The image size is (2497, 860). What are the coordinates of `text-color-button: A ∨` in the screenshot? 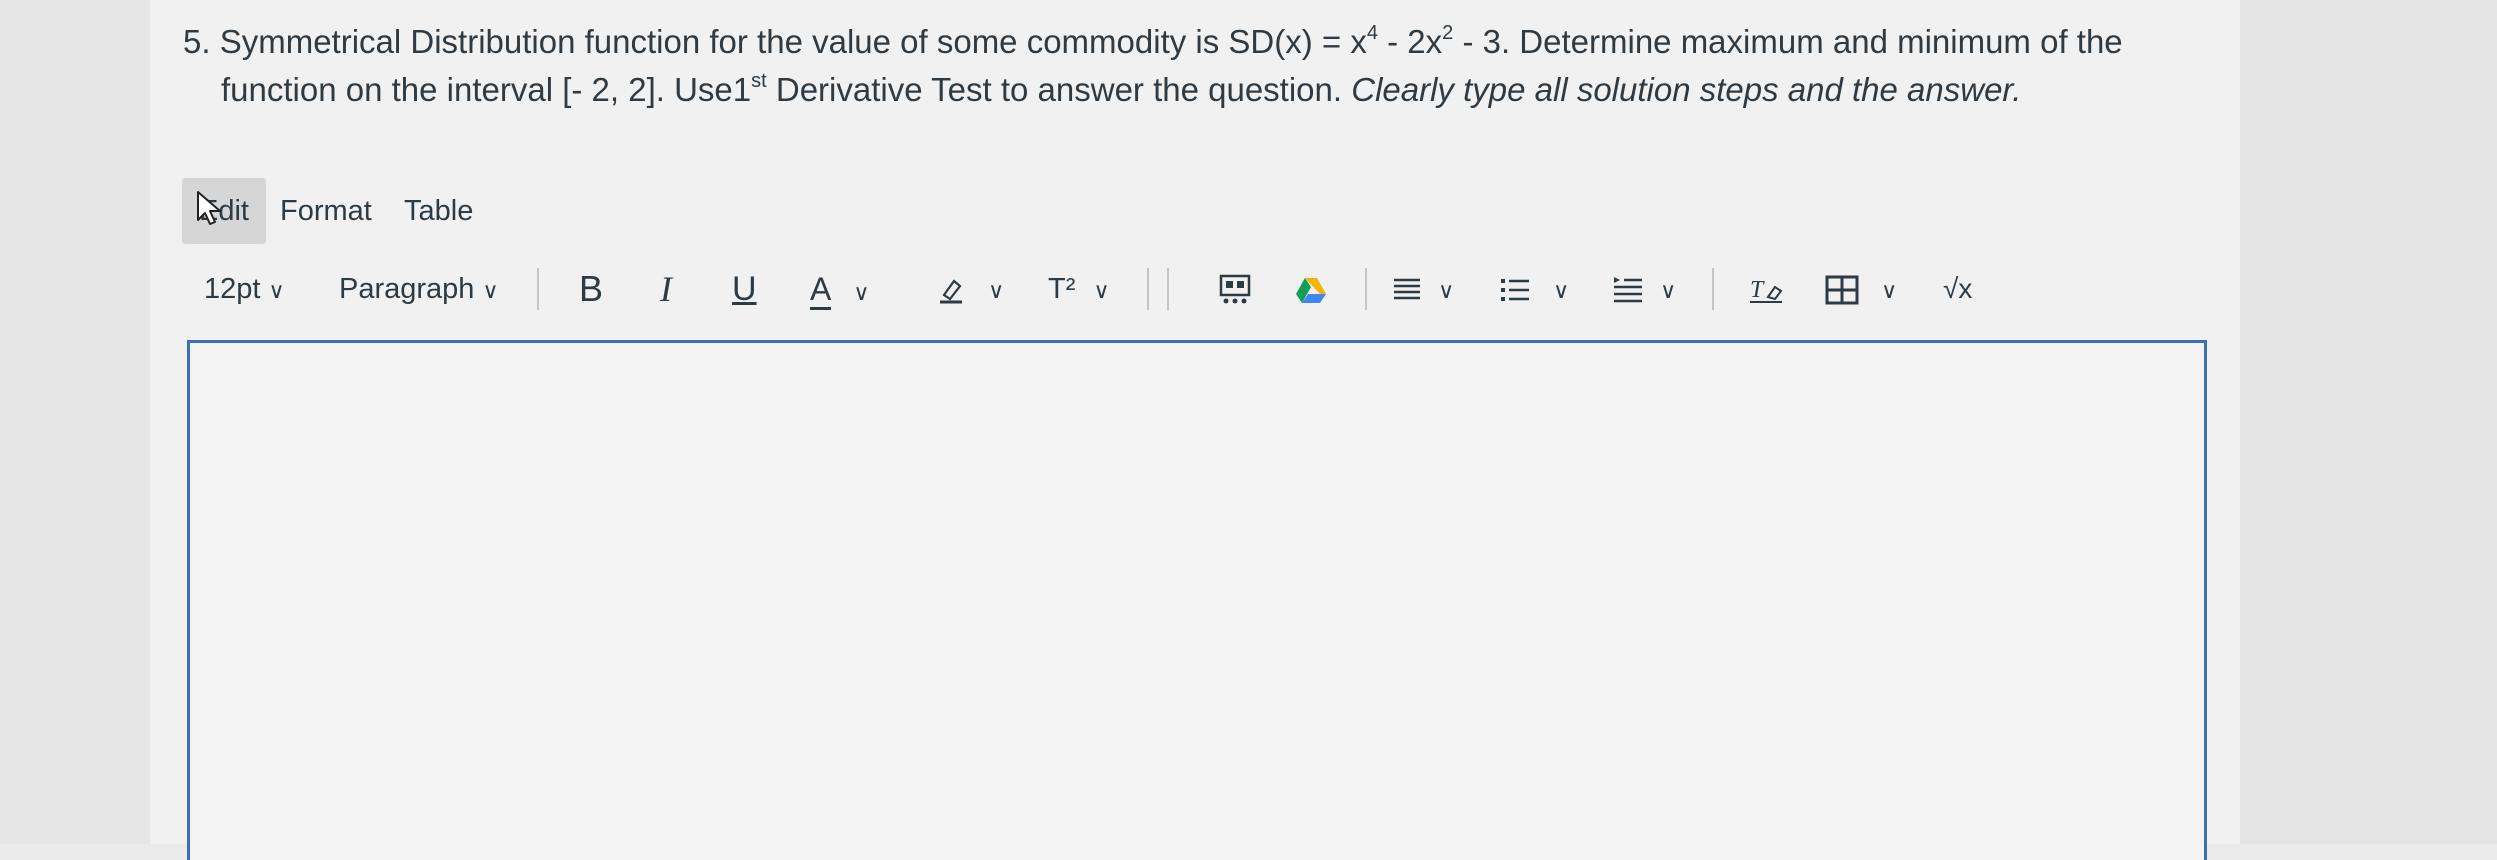 It's located at (840, 289).